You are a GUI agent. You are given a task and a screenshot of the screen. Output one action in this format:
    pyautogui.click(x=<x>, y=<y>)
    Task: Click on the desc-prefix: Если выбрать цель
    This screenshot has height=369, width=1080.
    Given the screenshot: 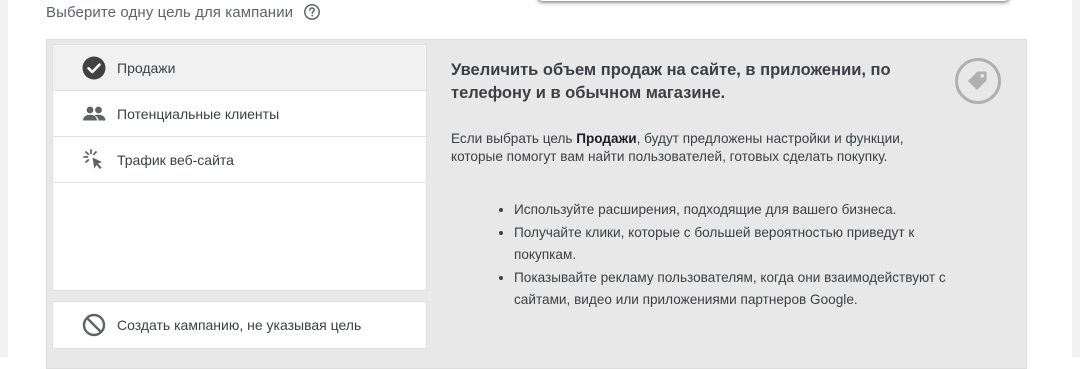 What is the action you would take?
    pyautogui.click(x=514, y=138)
    